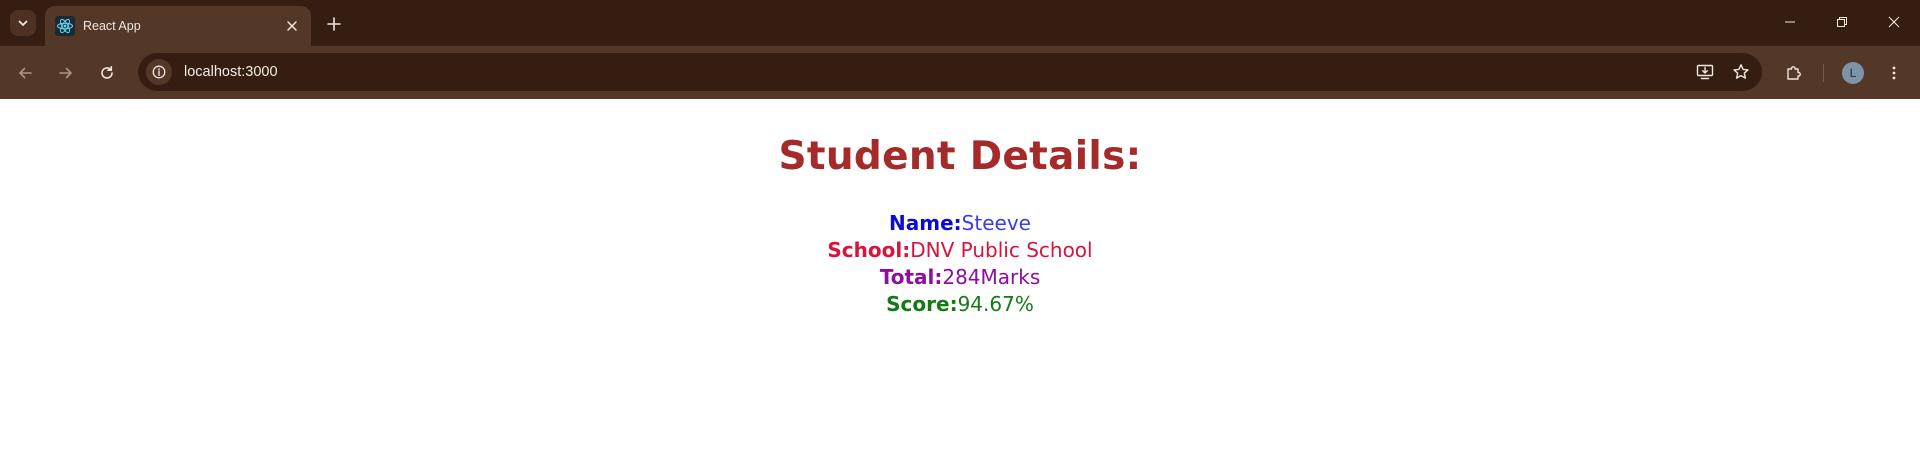 This screenshot has width=1920, height=467. I want to click on arrow-left-icon, so click(25, 73).